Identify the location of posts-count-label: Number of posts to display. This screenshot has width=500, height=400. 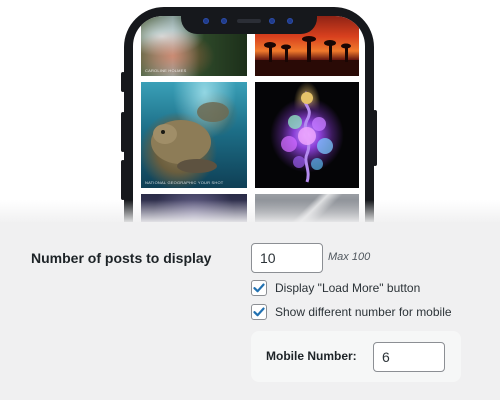
(121, 258).